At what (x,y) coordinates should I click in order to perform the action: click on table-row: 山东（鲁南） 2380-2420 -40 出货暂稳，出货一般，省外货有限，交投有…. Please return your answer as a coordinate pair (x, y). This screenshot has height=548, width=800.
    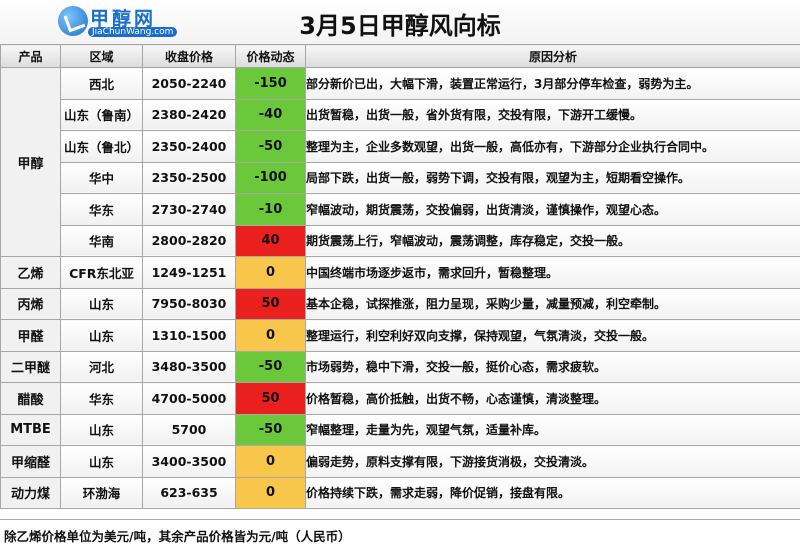
    Looking at the image, I should click on (400, 115).